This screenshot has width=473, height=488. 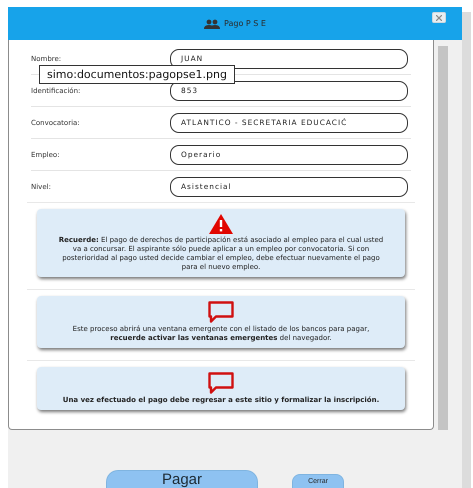 I want to click on scrollbar, so click(x=443, y=238).